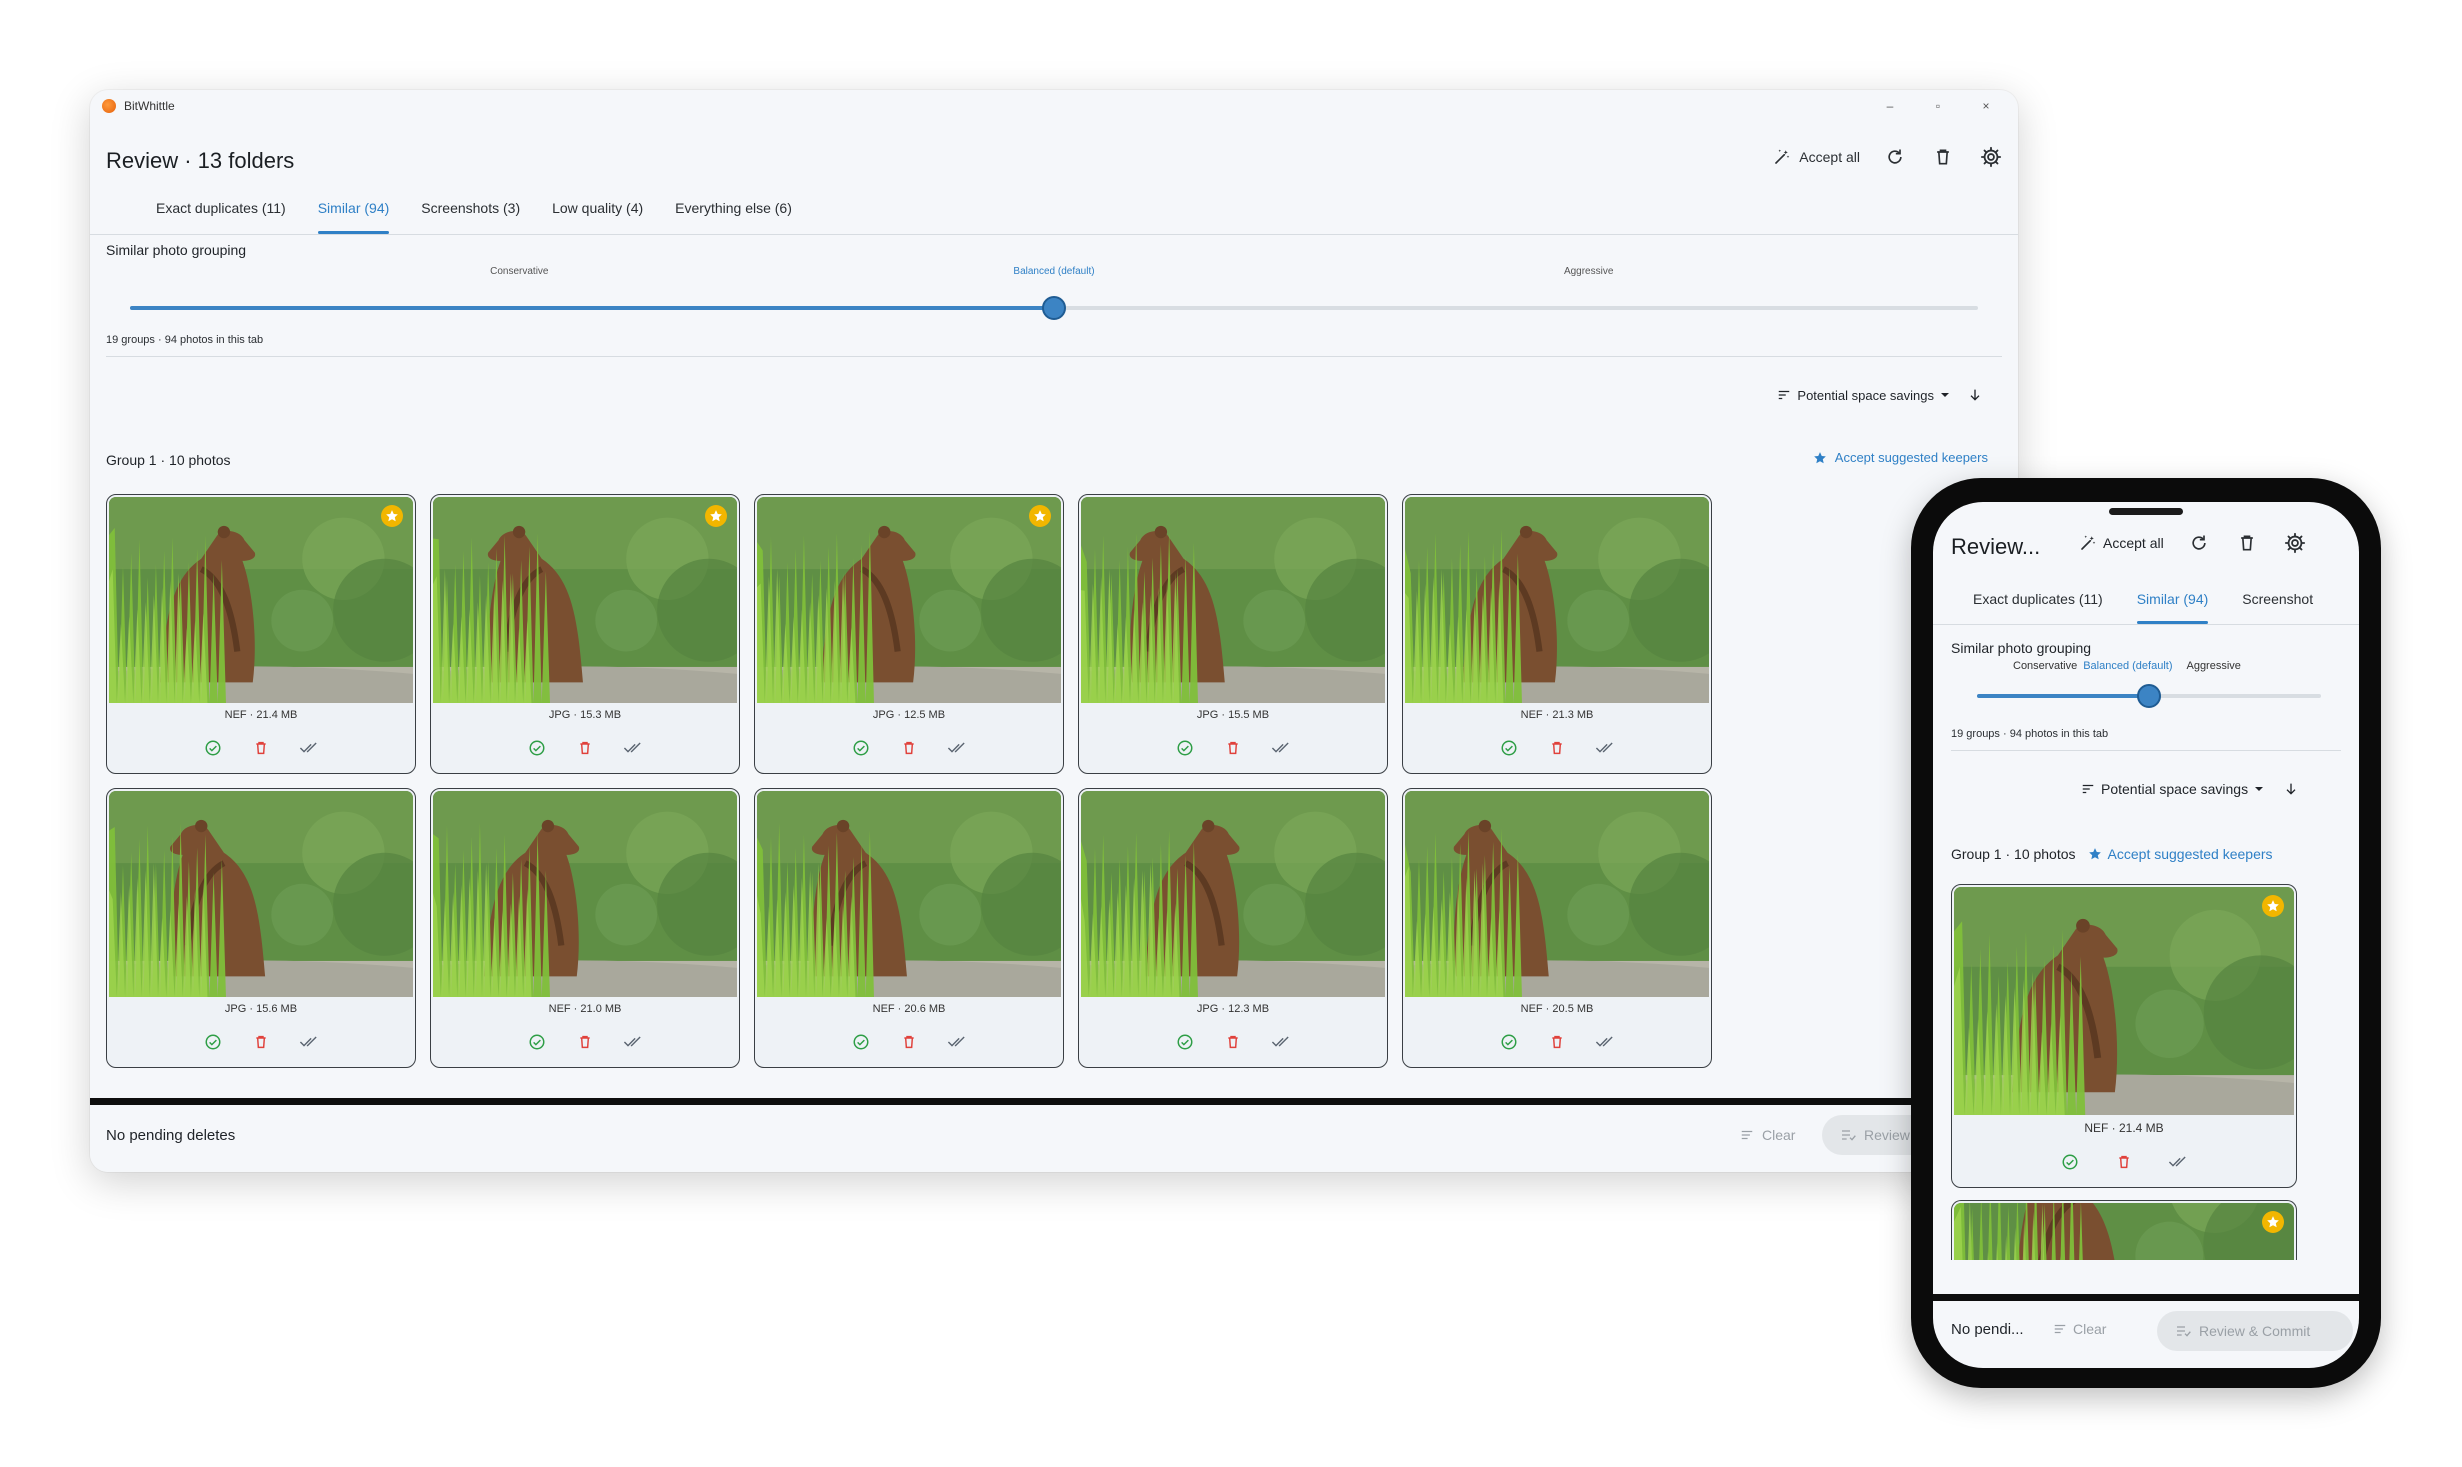  I want to click on photo-card: NEF · 21.0 MB, so click(585, 928).